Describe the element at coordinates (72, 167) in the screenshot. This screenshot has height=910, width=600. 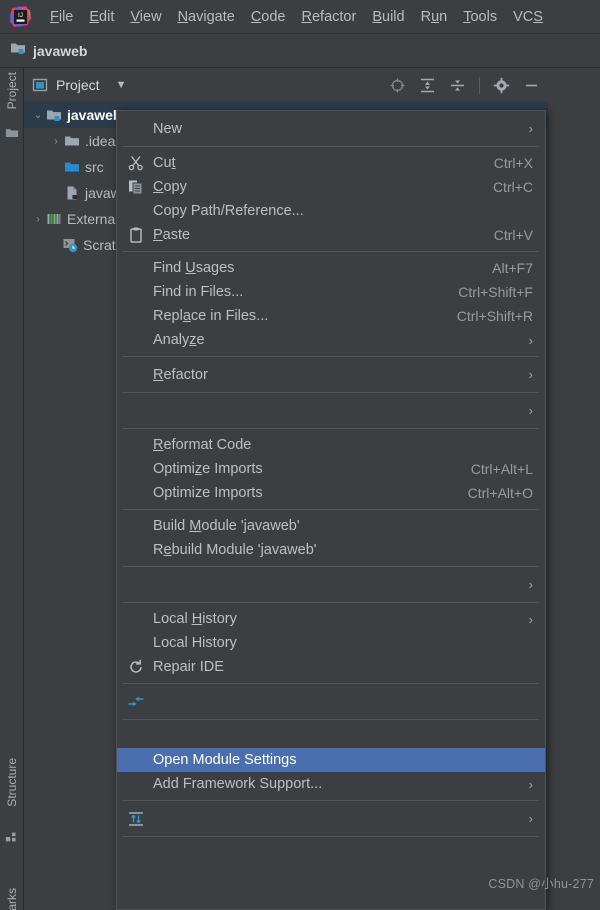
I see `source-folder-icon` at that location.